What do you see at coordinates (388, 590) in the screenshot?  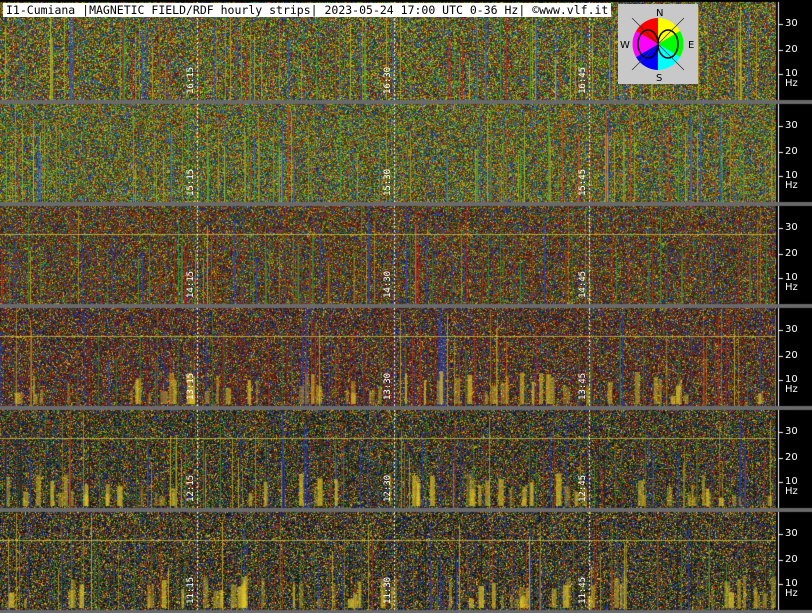 I see `time-marker-label: 11:30` at bounding box center [388, 590].